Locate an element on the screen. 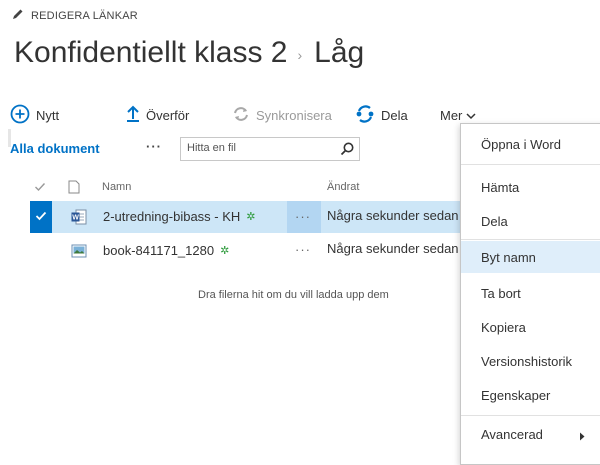  submenu-arrow-icon is located at coordinates (582, 436).